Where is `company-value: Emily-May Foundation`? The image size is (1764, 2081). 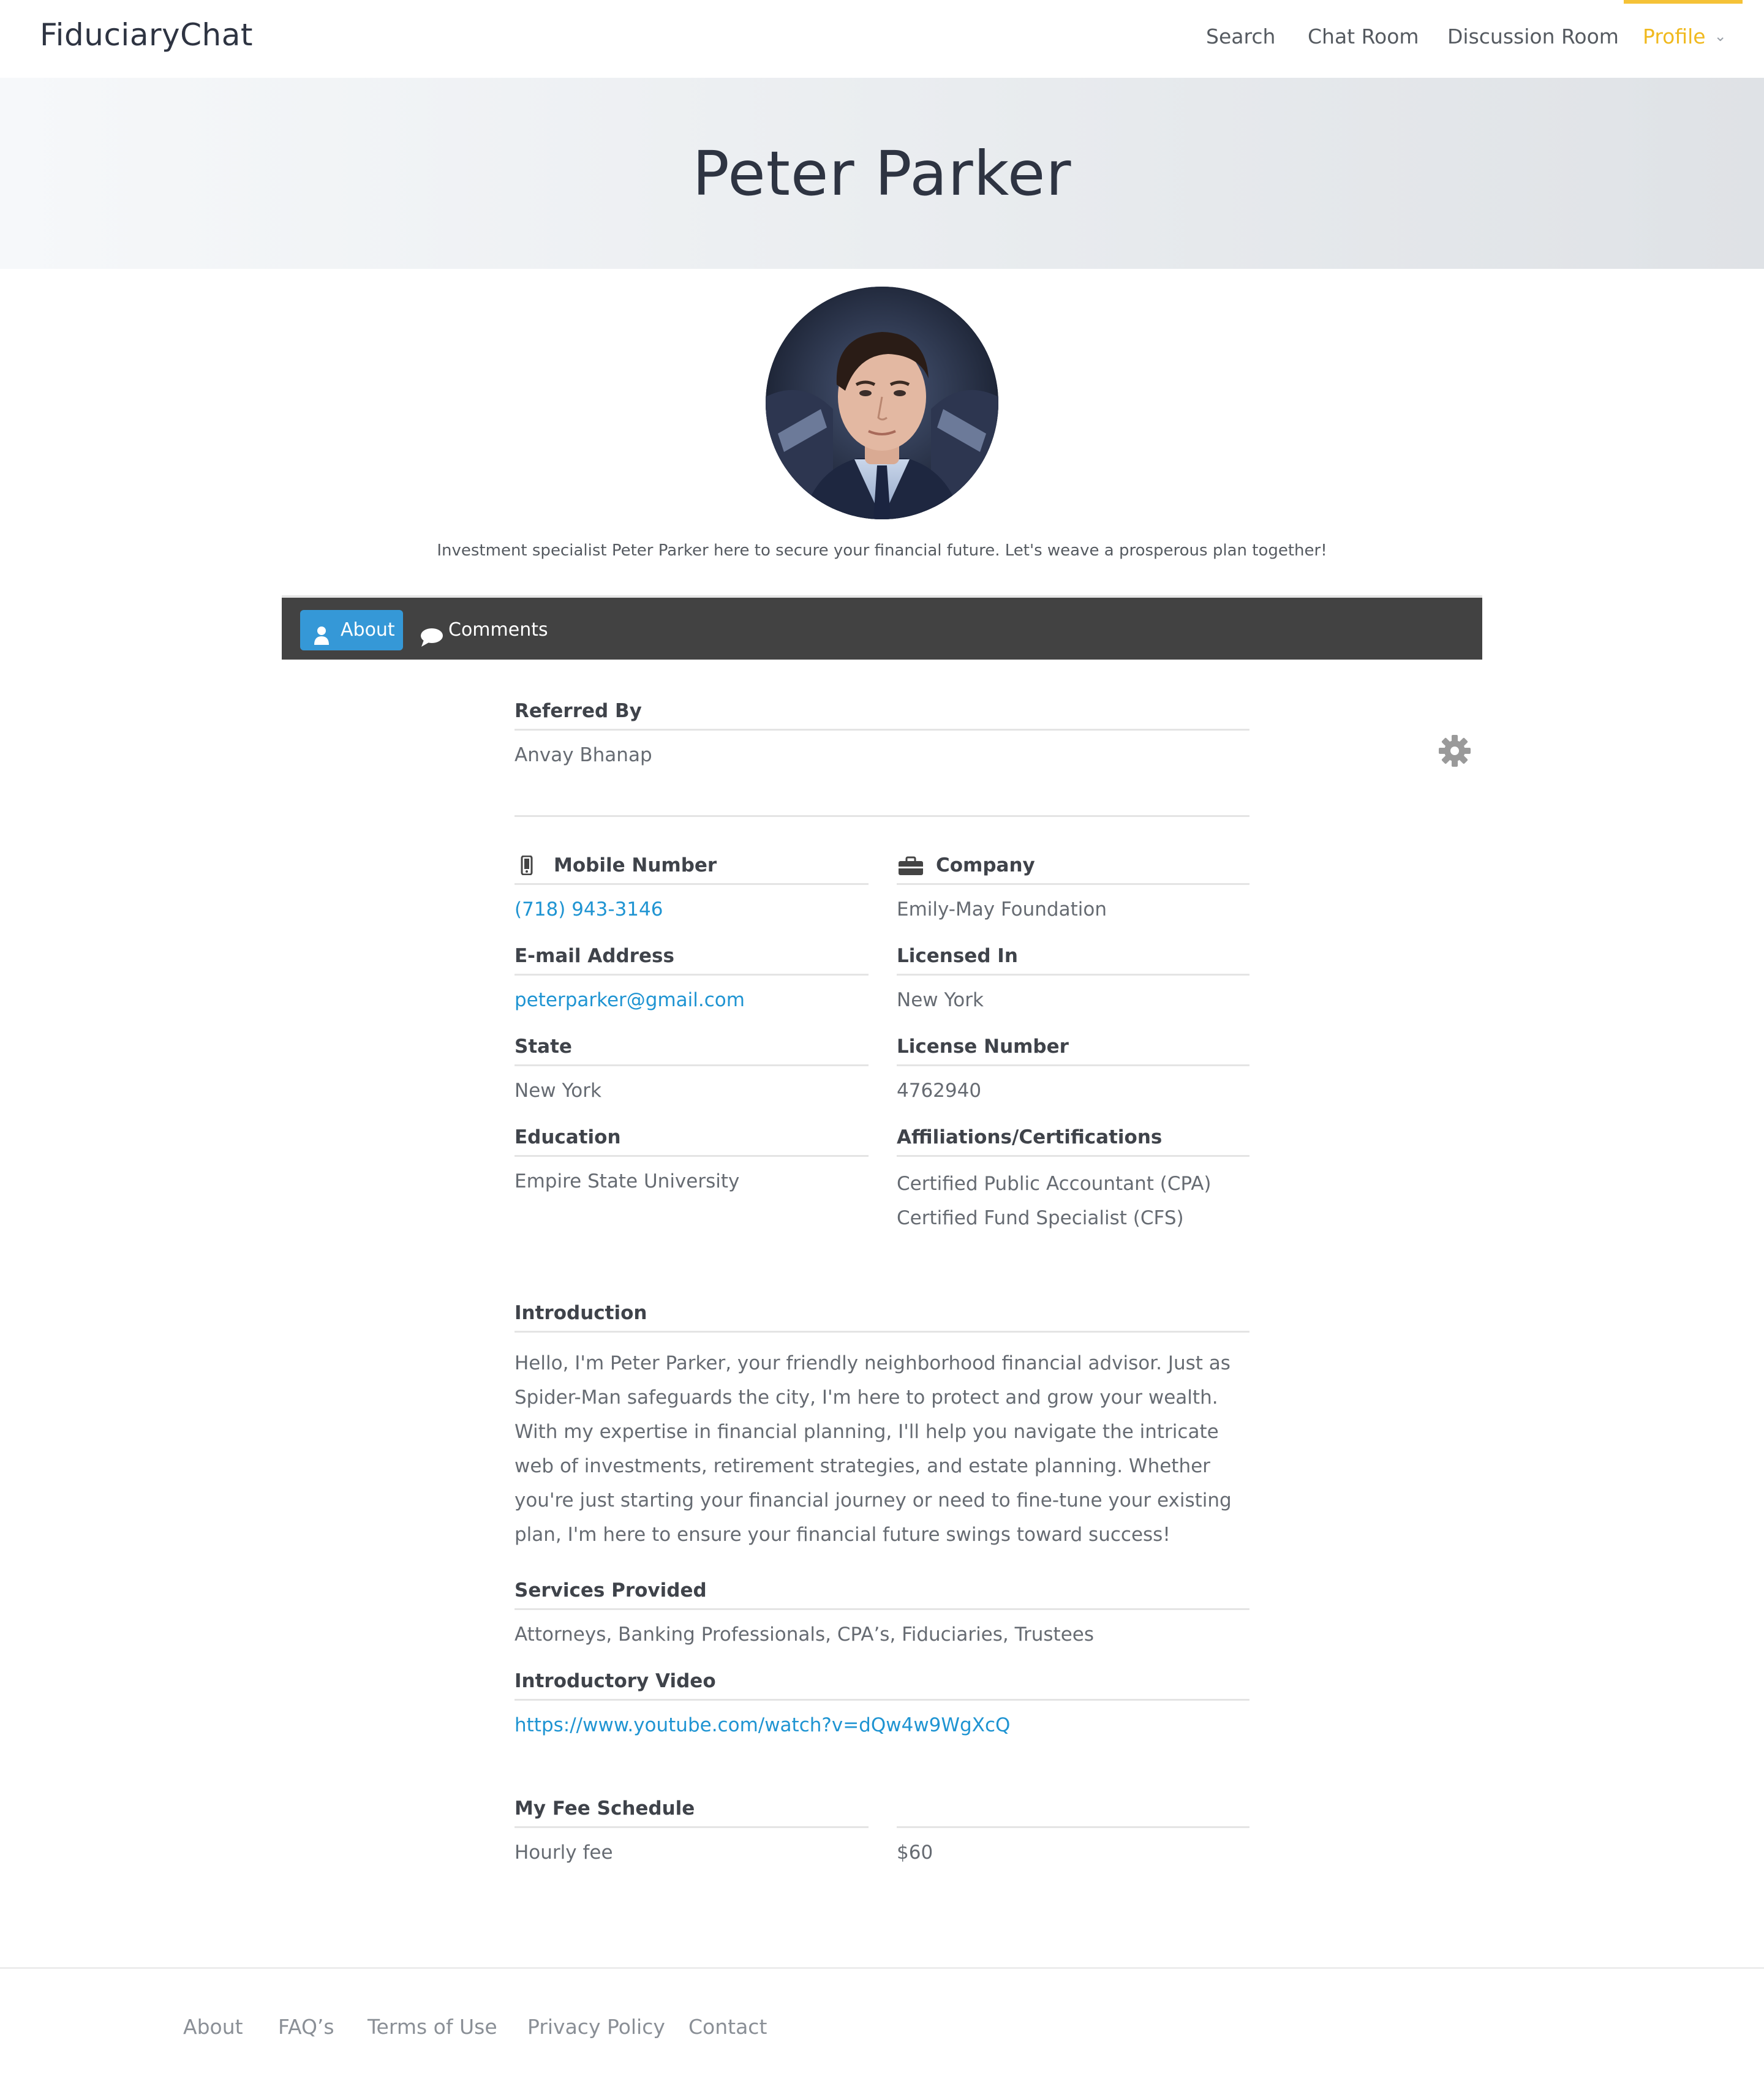
company-value: Emily-May Foundation is located at coordinates (1002, 909).